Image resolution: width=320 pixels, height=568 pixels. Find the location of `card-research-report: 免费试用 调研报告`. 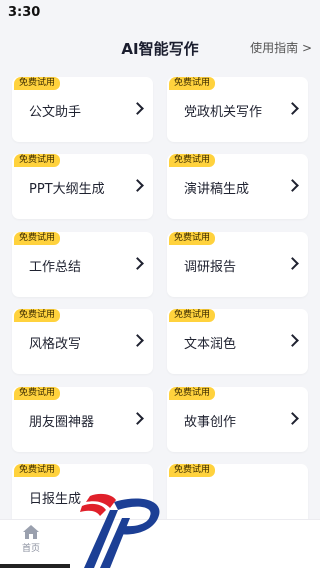

card-research-report: 免费试用 调研报告 is located at coordinates (237, 264).